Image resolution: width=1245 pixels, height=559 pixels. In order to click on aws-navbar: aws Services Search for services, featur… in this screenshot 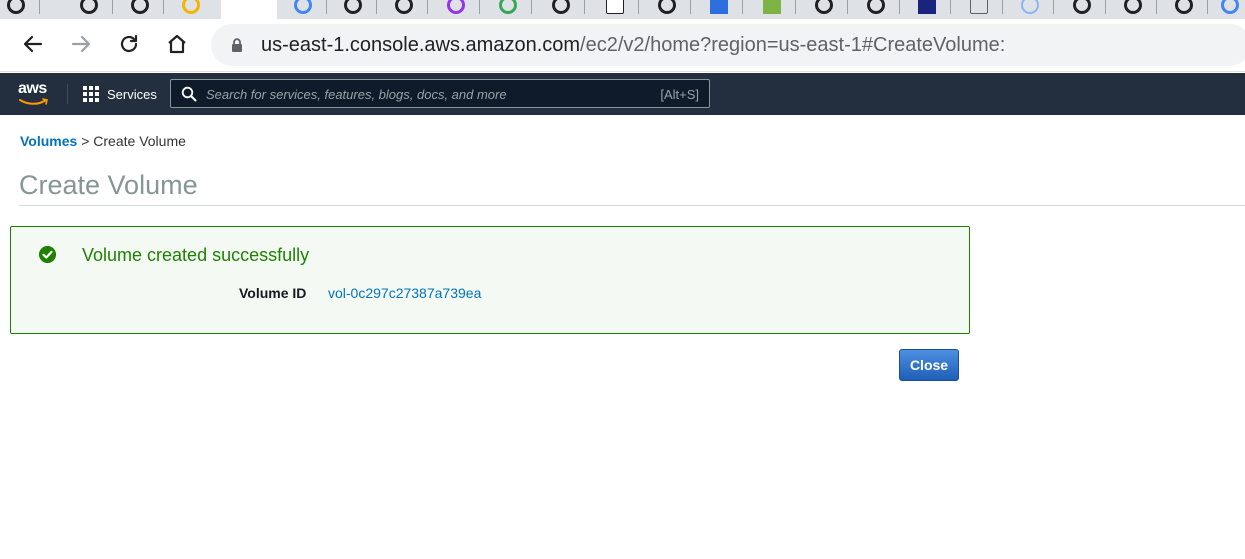, I will do `click(622, 94)`.